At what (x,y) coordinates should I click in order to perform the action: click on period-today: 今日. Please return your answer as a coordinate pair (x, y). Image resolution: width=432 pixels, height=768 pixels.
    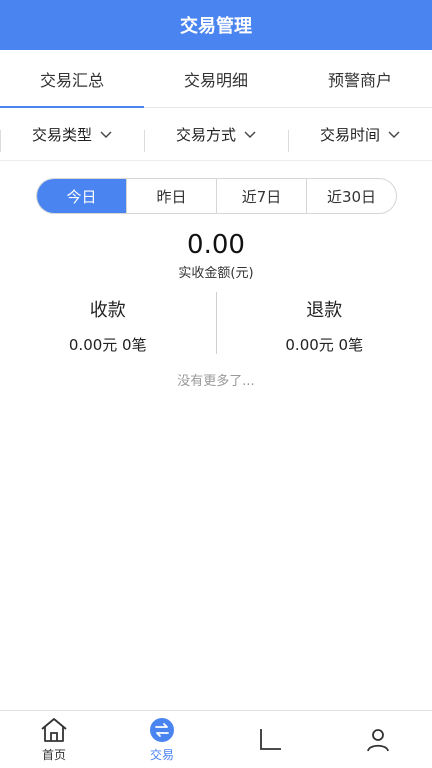
    Looking at the image, I should click on (81, 196).